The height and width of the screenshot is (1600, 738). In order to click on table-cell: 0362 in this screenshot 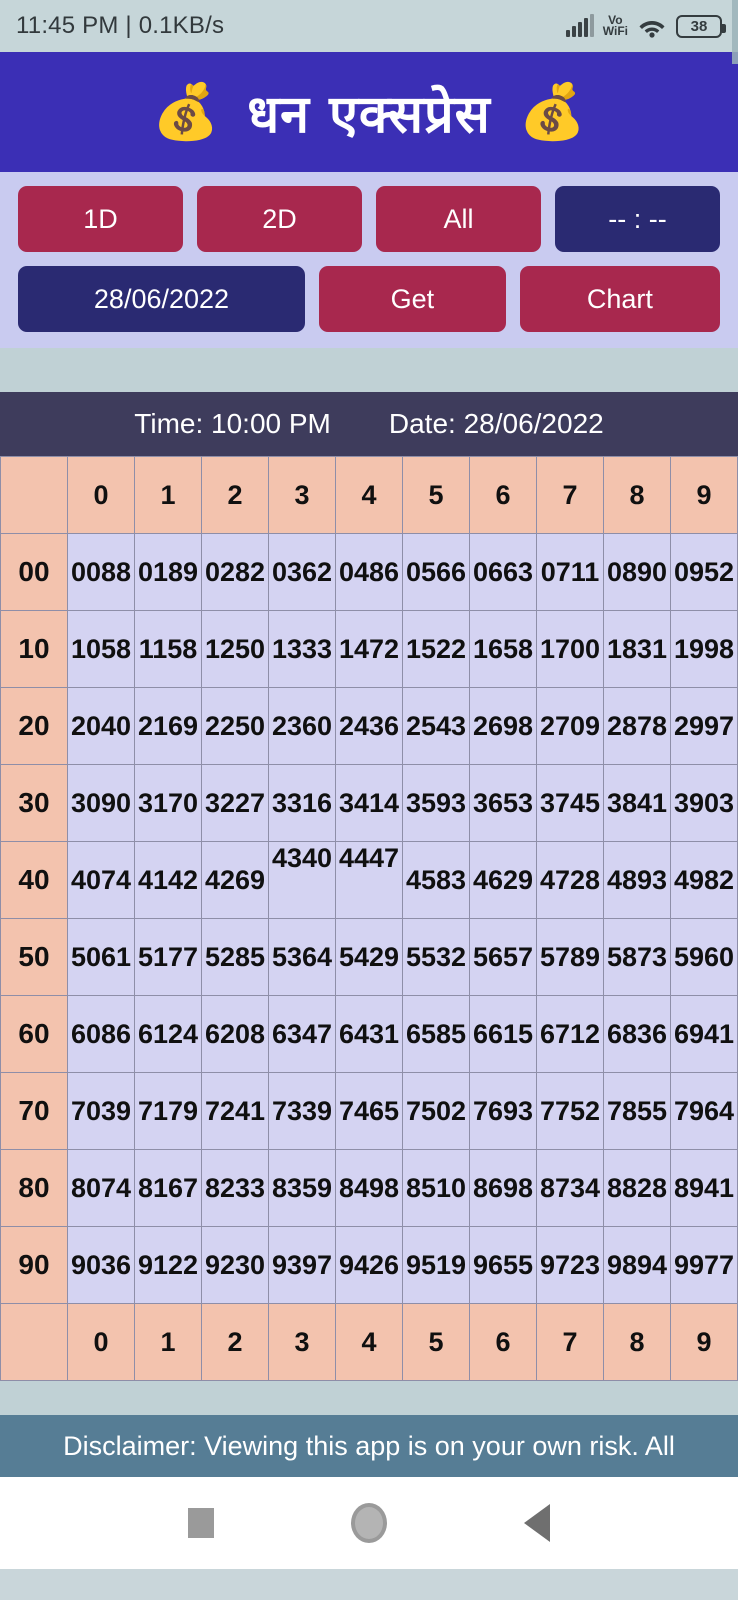, I will do `click(302, 572)`.